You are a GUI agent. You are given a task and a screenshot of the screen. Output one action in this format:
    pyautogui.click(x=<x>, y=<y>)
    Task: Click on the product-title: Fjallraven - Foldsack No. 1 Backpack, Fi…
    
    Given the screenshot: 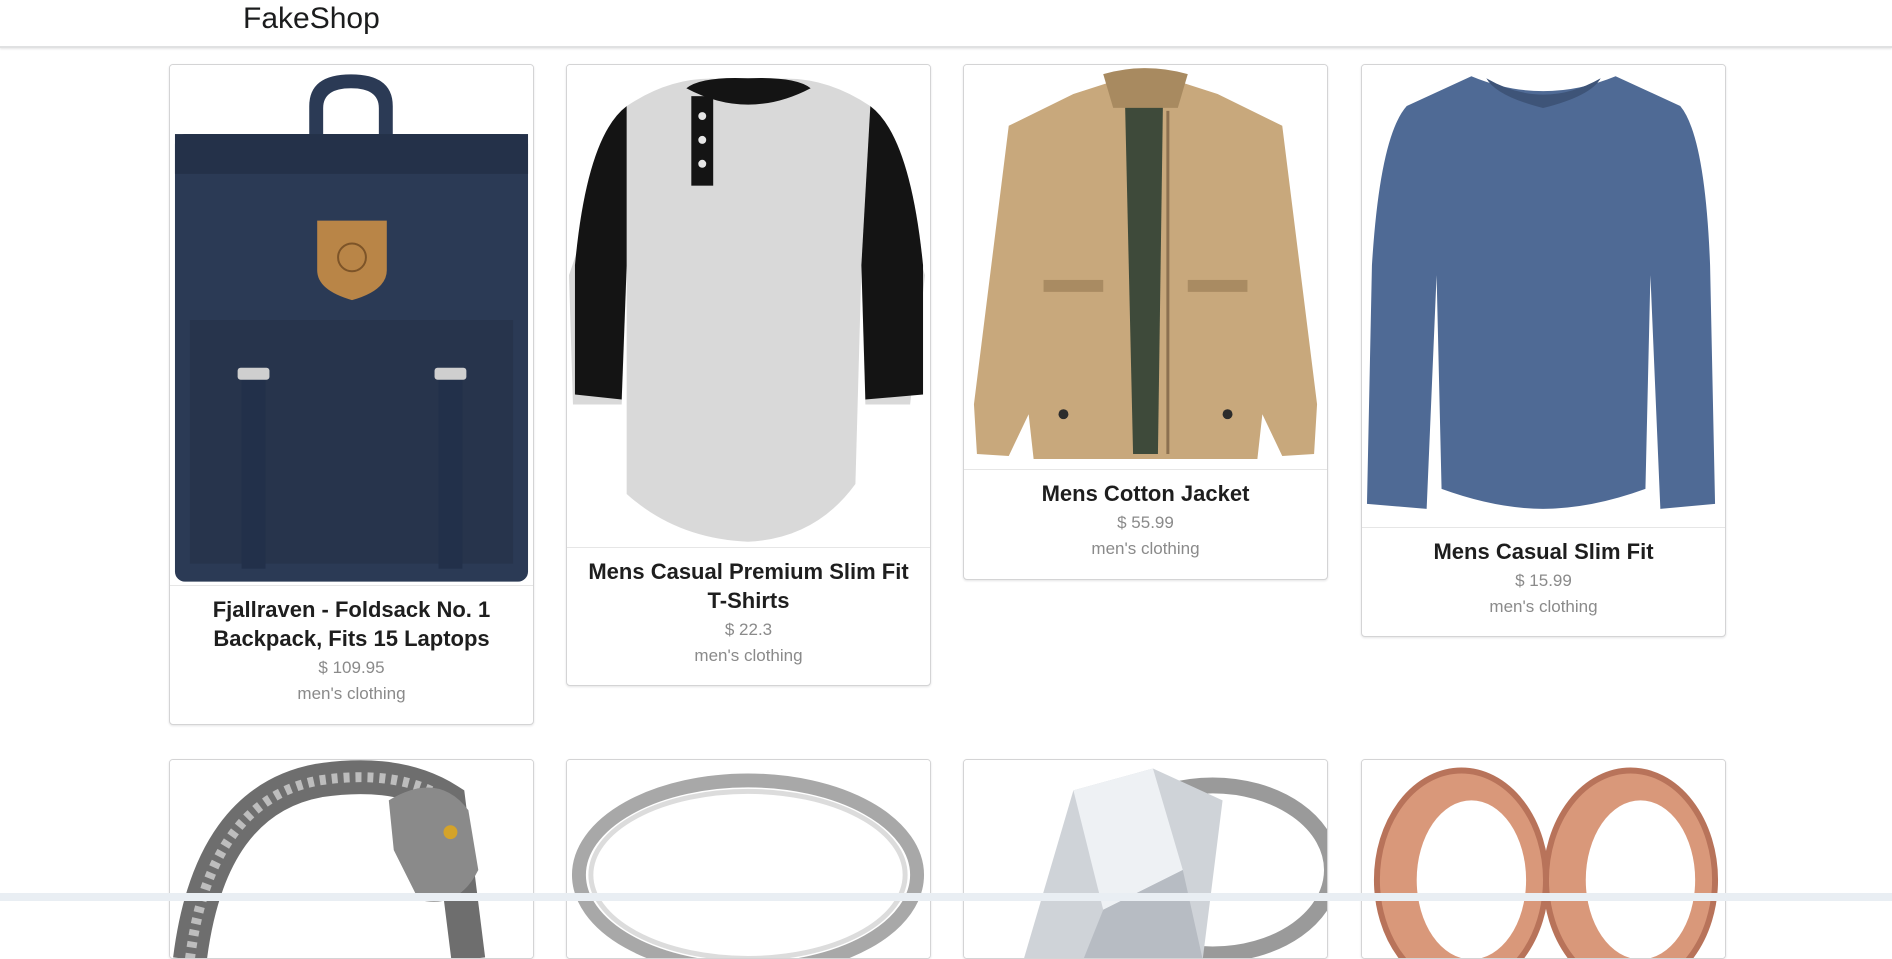 What is the action you would take?
    pyautogui.click(x=351, y=624)
    